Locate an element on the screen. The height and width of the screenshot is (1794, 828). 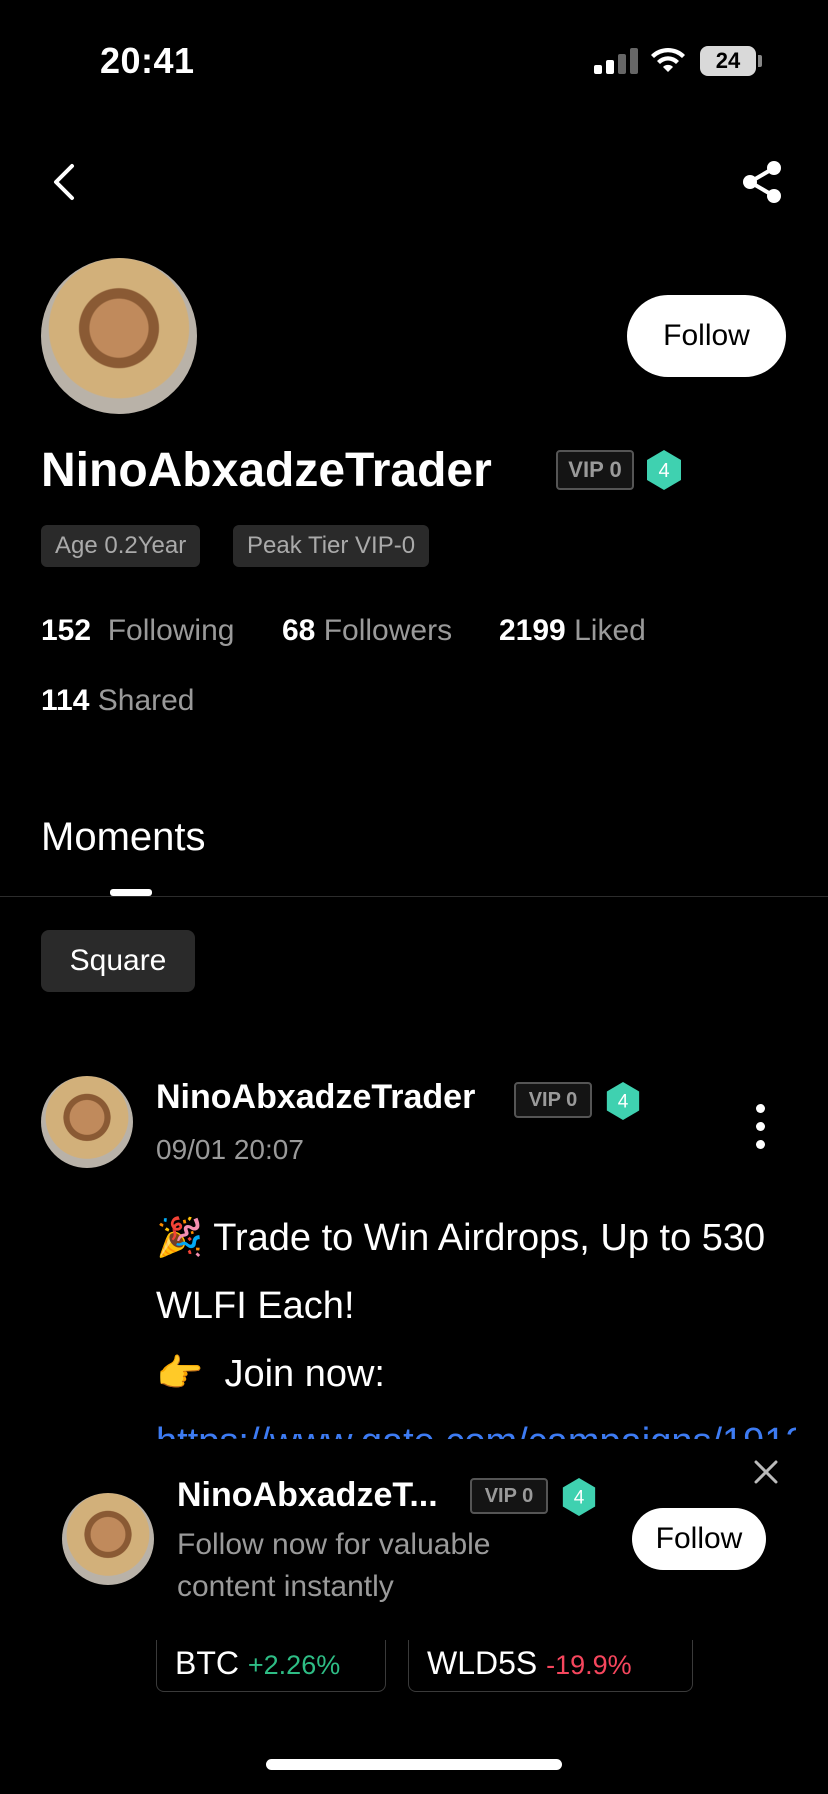
ticker-chip: WLD5S -19.9% is located at coordinates (550, 1666).